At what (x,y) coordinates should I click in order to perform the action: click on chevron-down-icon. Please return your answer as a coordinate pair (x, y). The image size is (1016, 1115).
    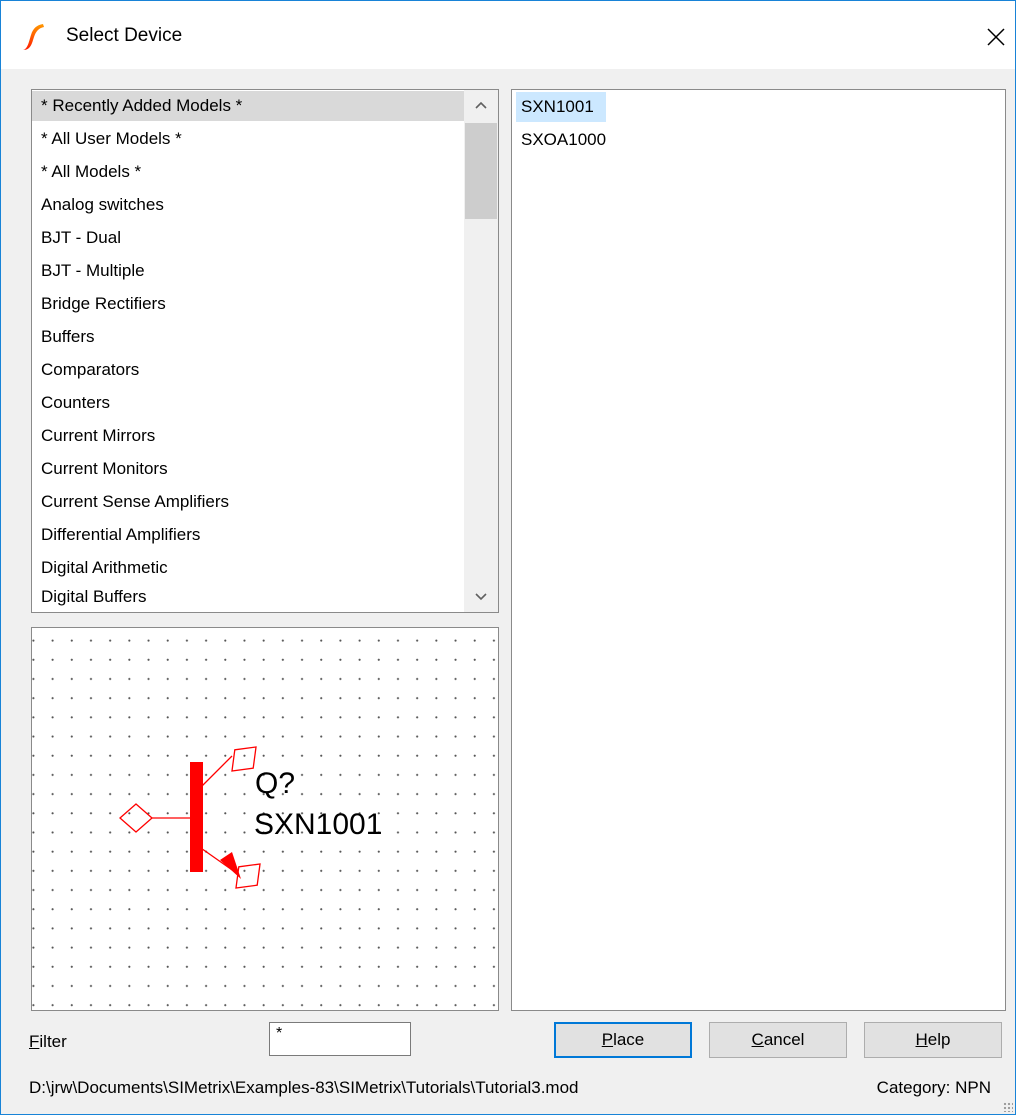
    Looking at the image, I should click on (481, 597).